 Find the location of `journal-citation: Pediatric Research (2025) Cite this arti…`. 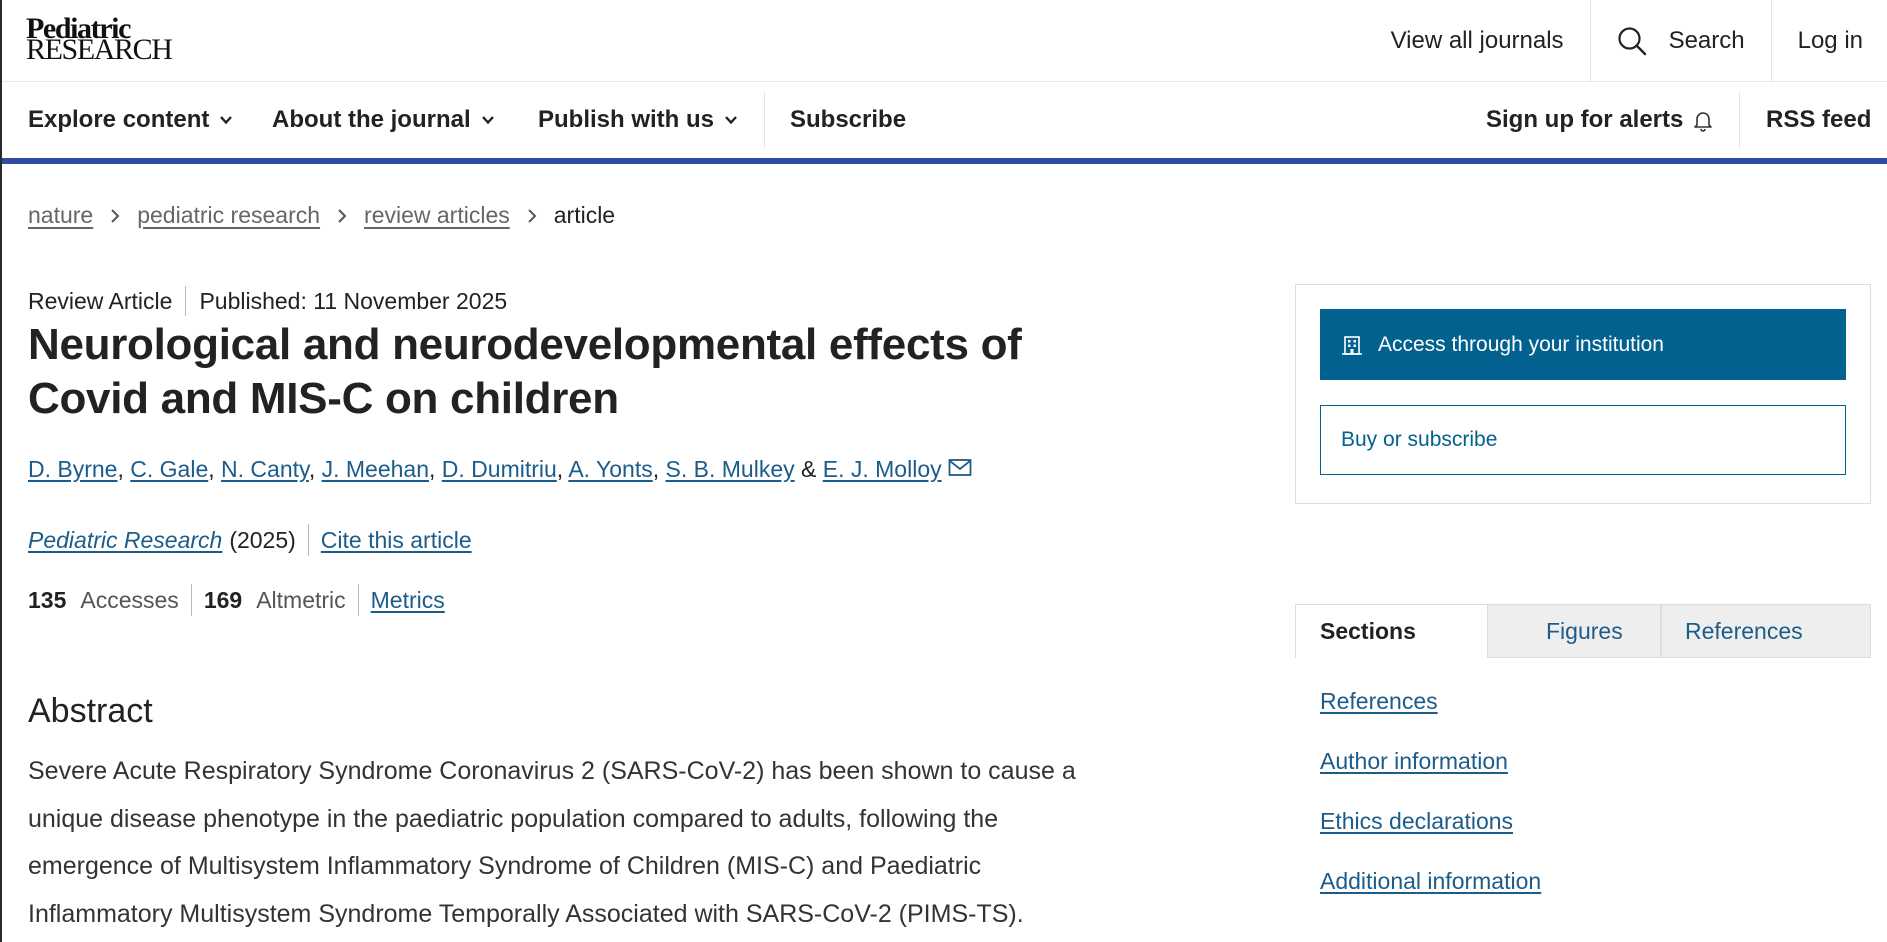

journal-citation: Pediatric Research (2025) Cite this arti… is located at coordinates (250, 540).